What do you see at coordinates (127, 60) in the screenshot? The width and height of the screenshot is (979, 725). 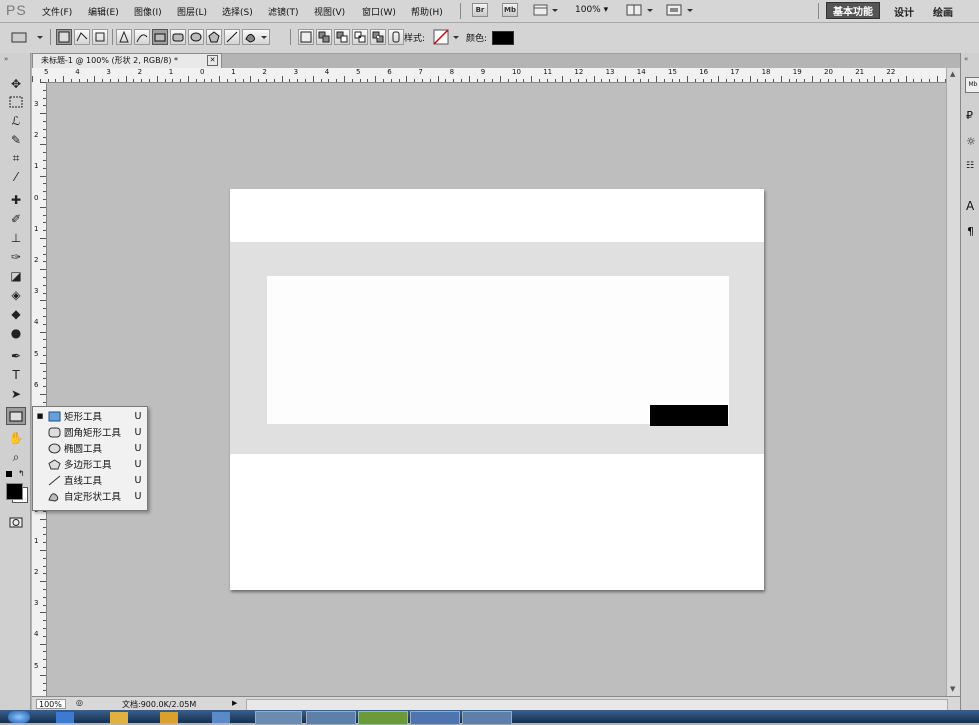 I see `document-tab: 未标题-1 @ 100% (形状 2, RGB/8) * ✕` at bounding box center [127, 60].